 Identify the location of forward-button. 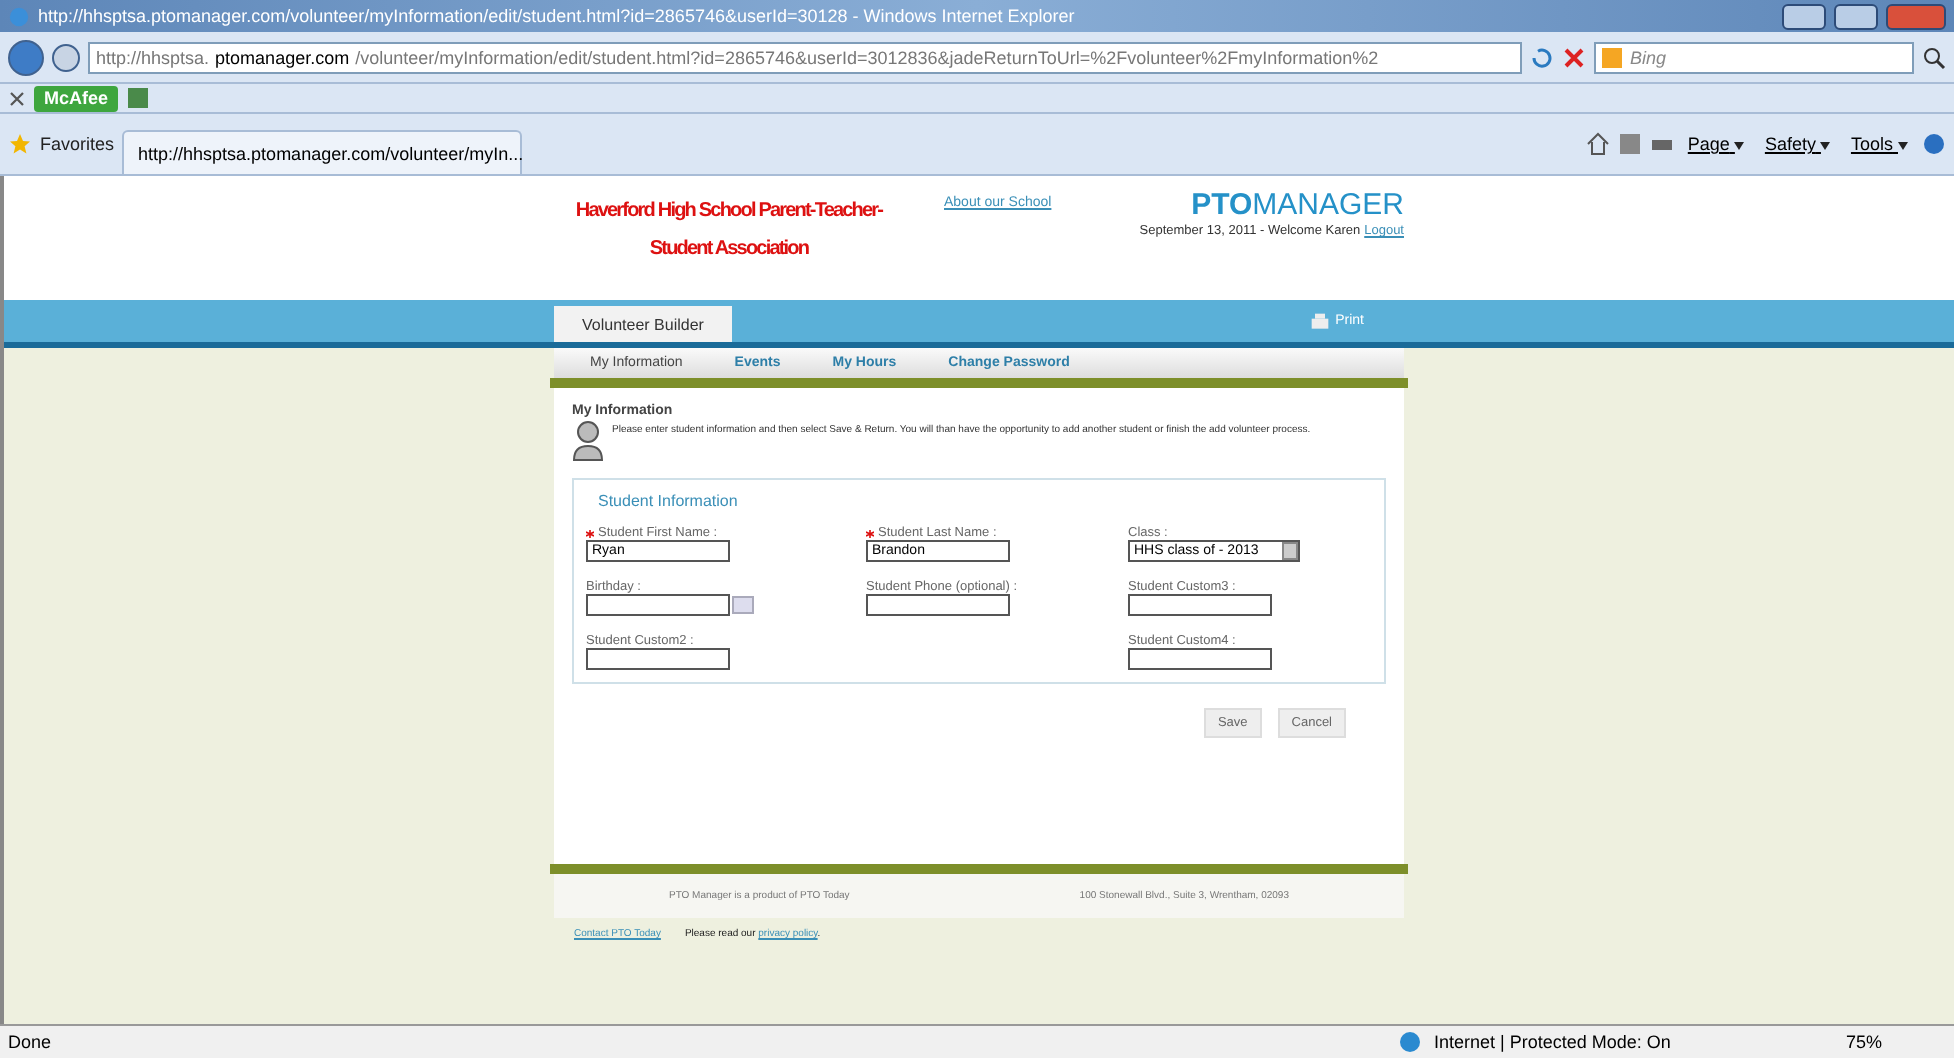
(66, 57).